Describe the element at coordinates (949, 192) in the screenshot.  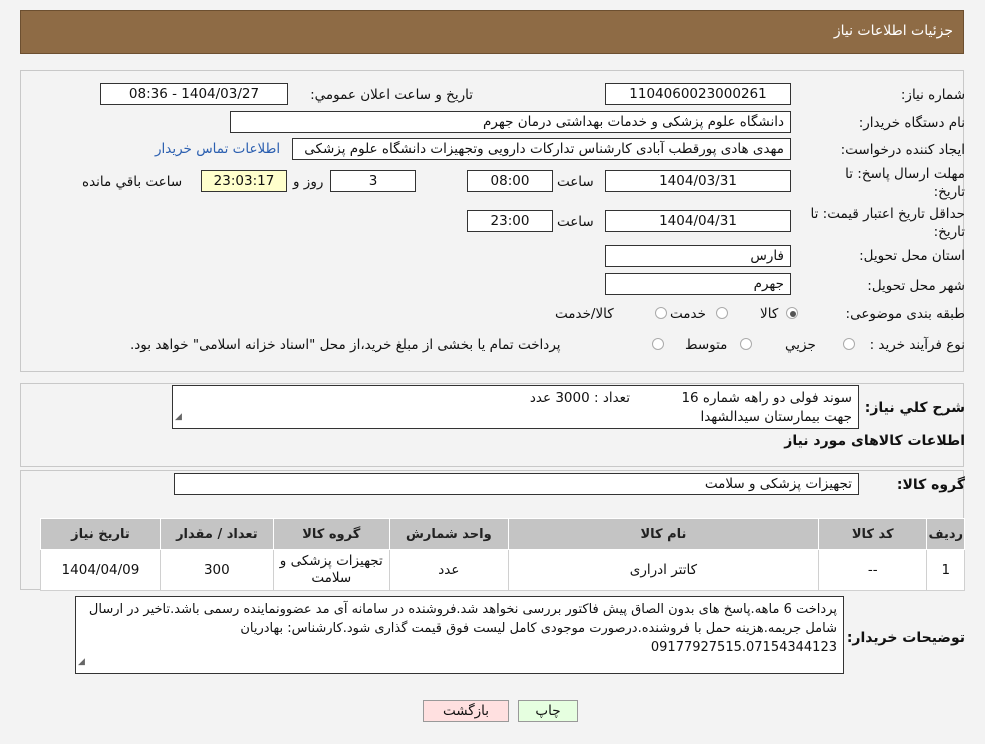
I see `deadline-label-date: تاریخ:` at that location.